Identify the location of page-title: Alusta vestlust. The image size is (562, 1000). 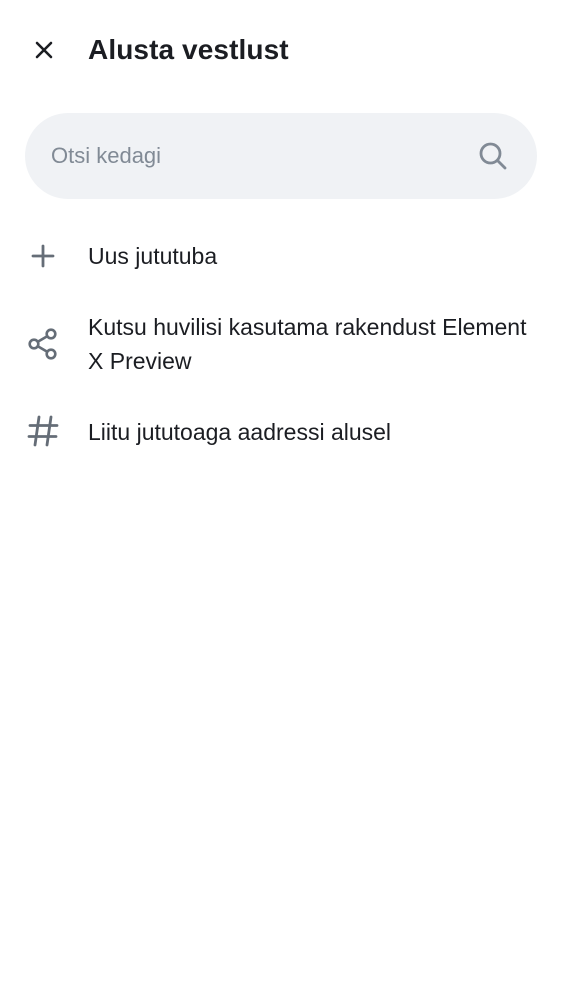
(188, 49).